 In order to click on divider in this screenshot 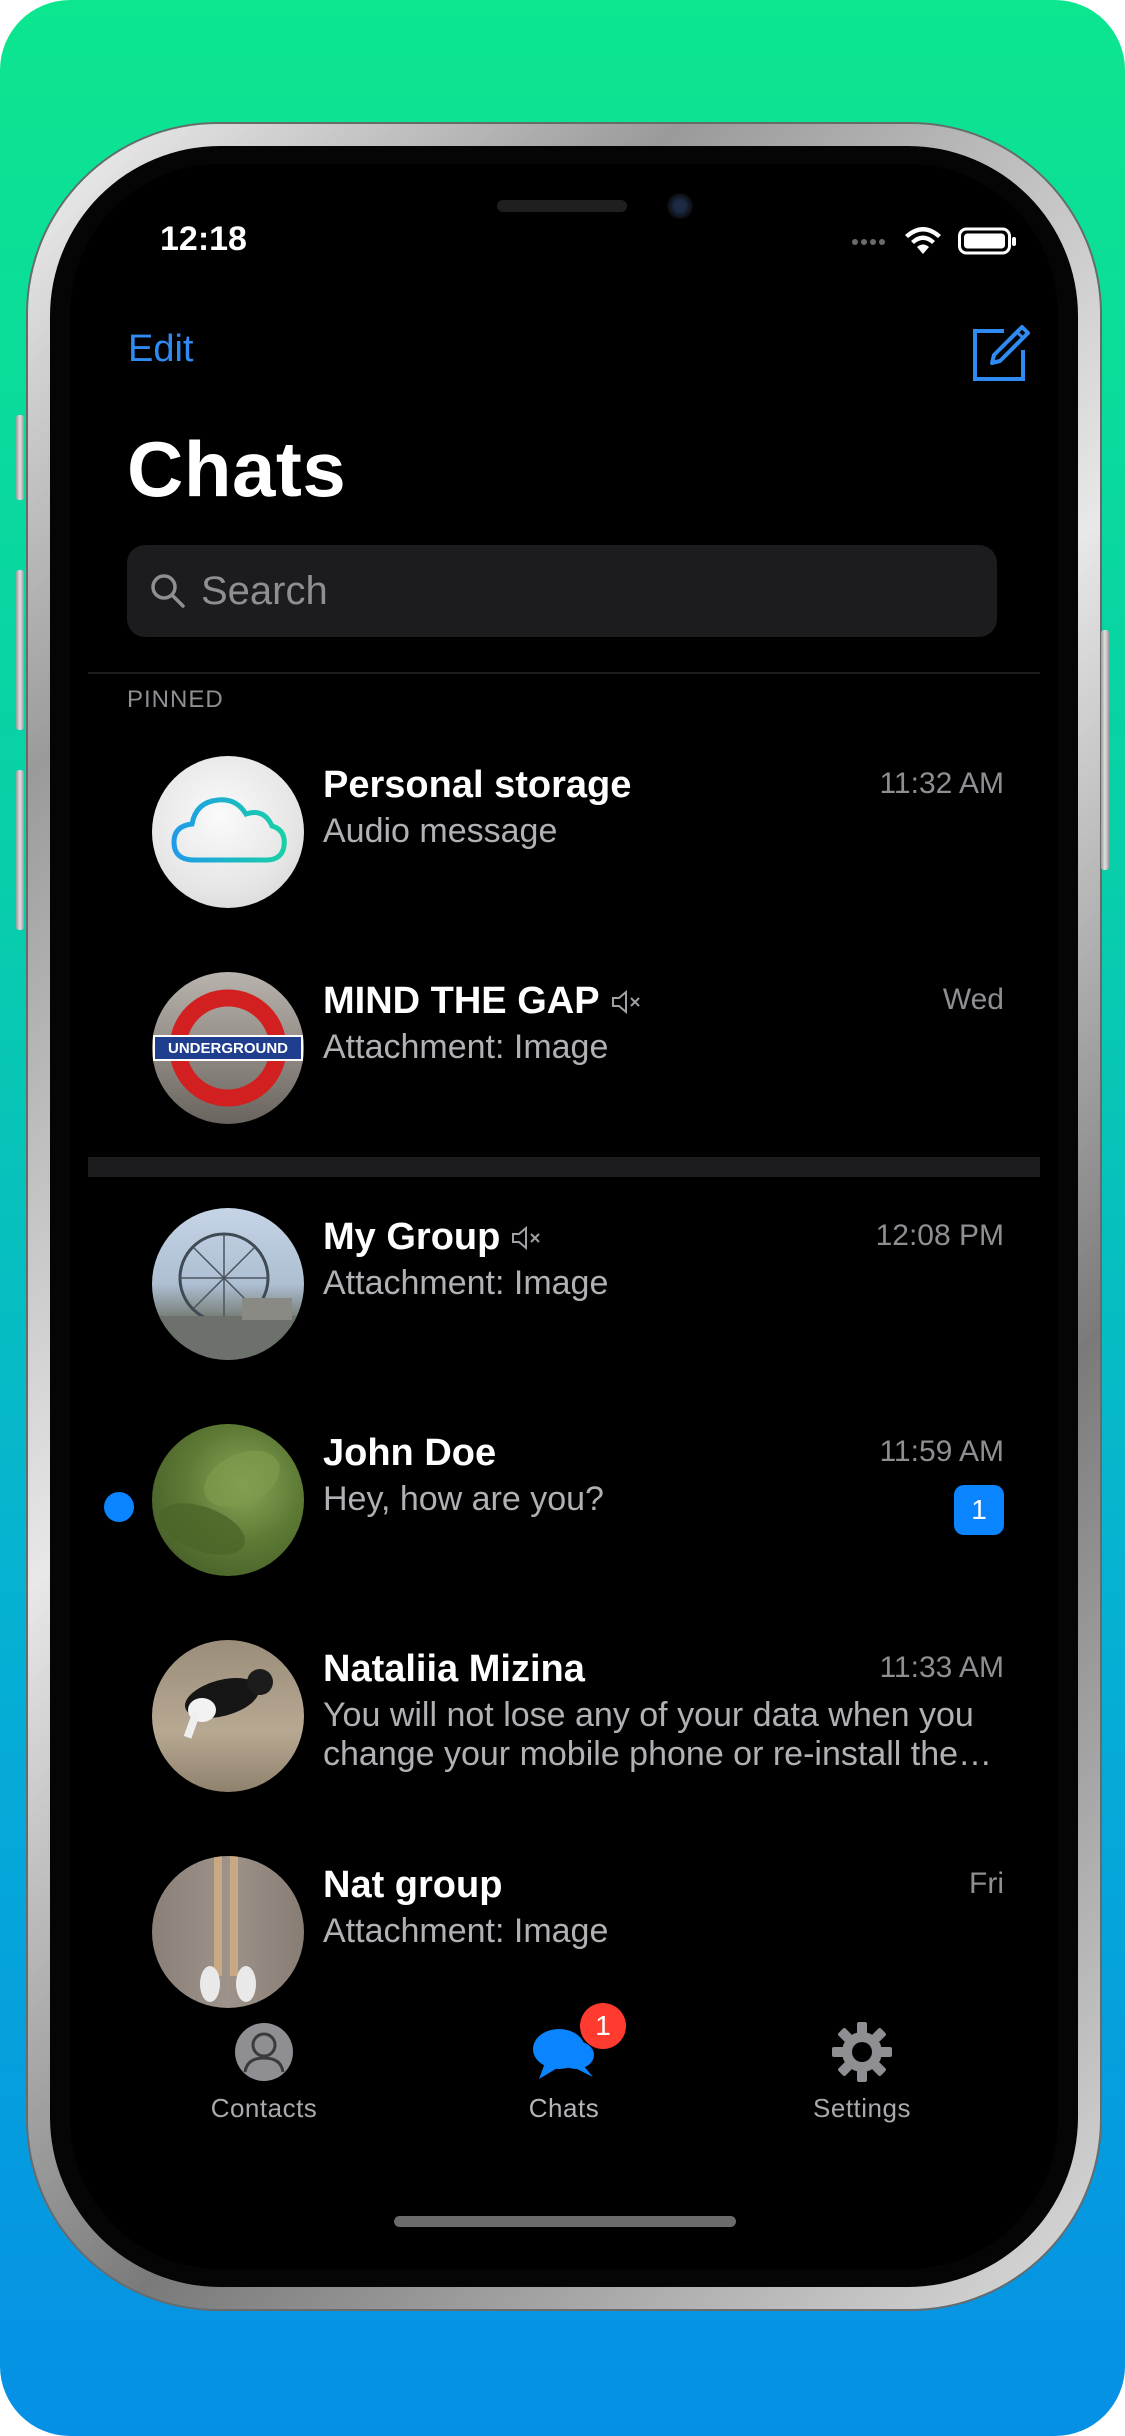, I will do `click(564, 673)`.